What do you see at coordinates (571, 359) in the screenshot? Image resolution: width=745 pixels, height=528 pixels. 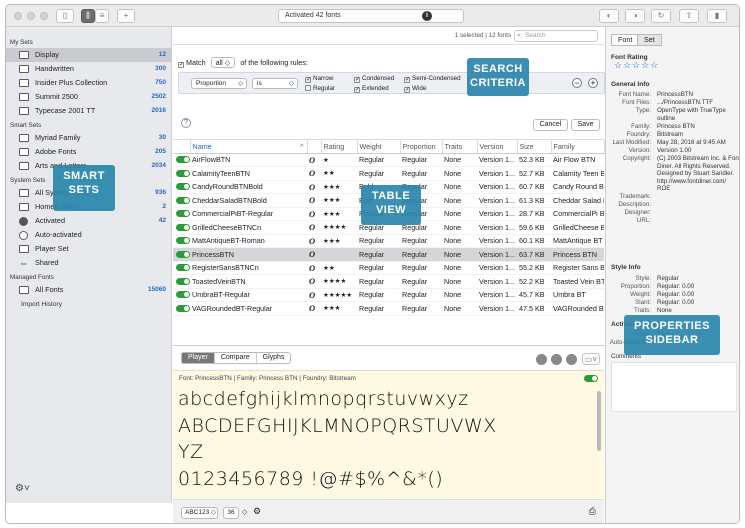 I see `next-icon` at bounding box center [571, 359].